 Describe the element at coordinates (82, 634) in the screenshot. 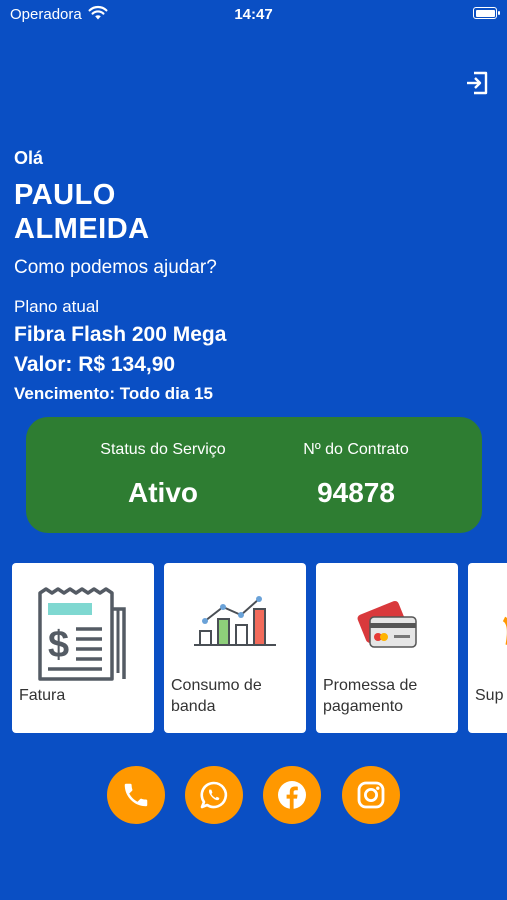

I see `invoice-icon: $` at that location.